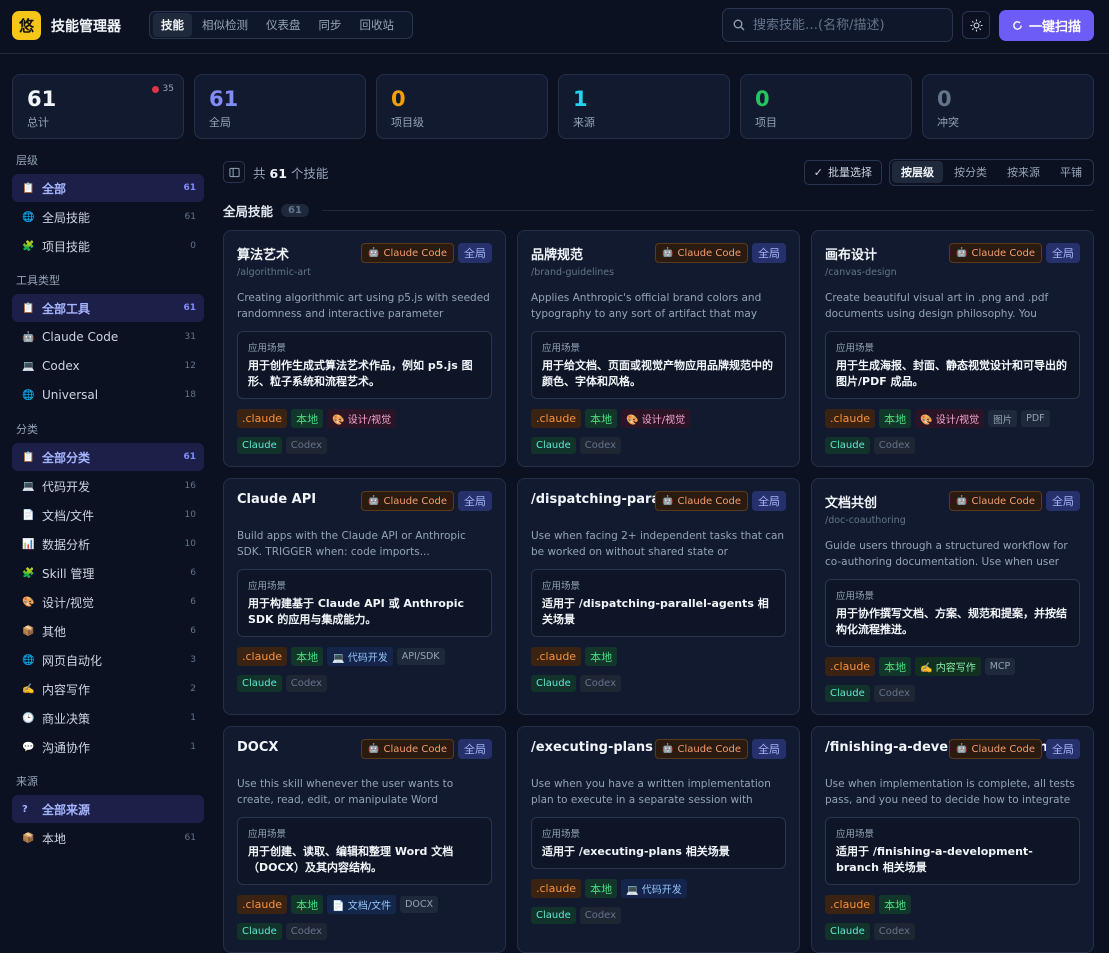 This screenshot has width=1109, height=953. What do you see at coordinates (108, 747) in the screenshot?
I see `sidebar-item: 💬 沟通协作 1` at bounding box center [108, 747].